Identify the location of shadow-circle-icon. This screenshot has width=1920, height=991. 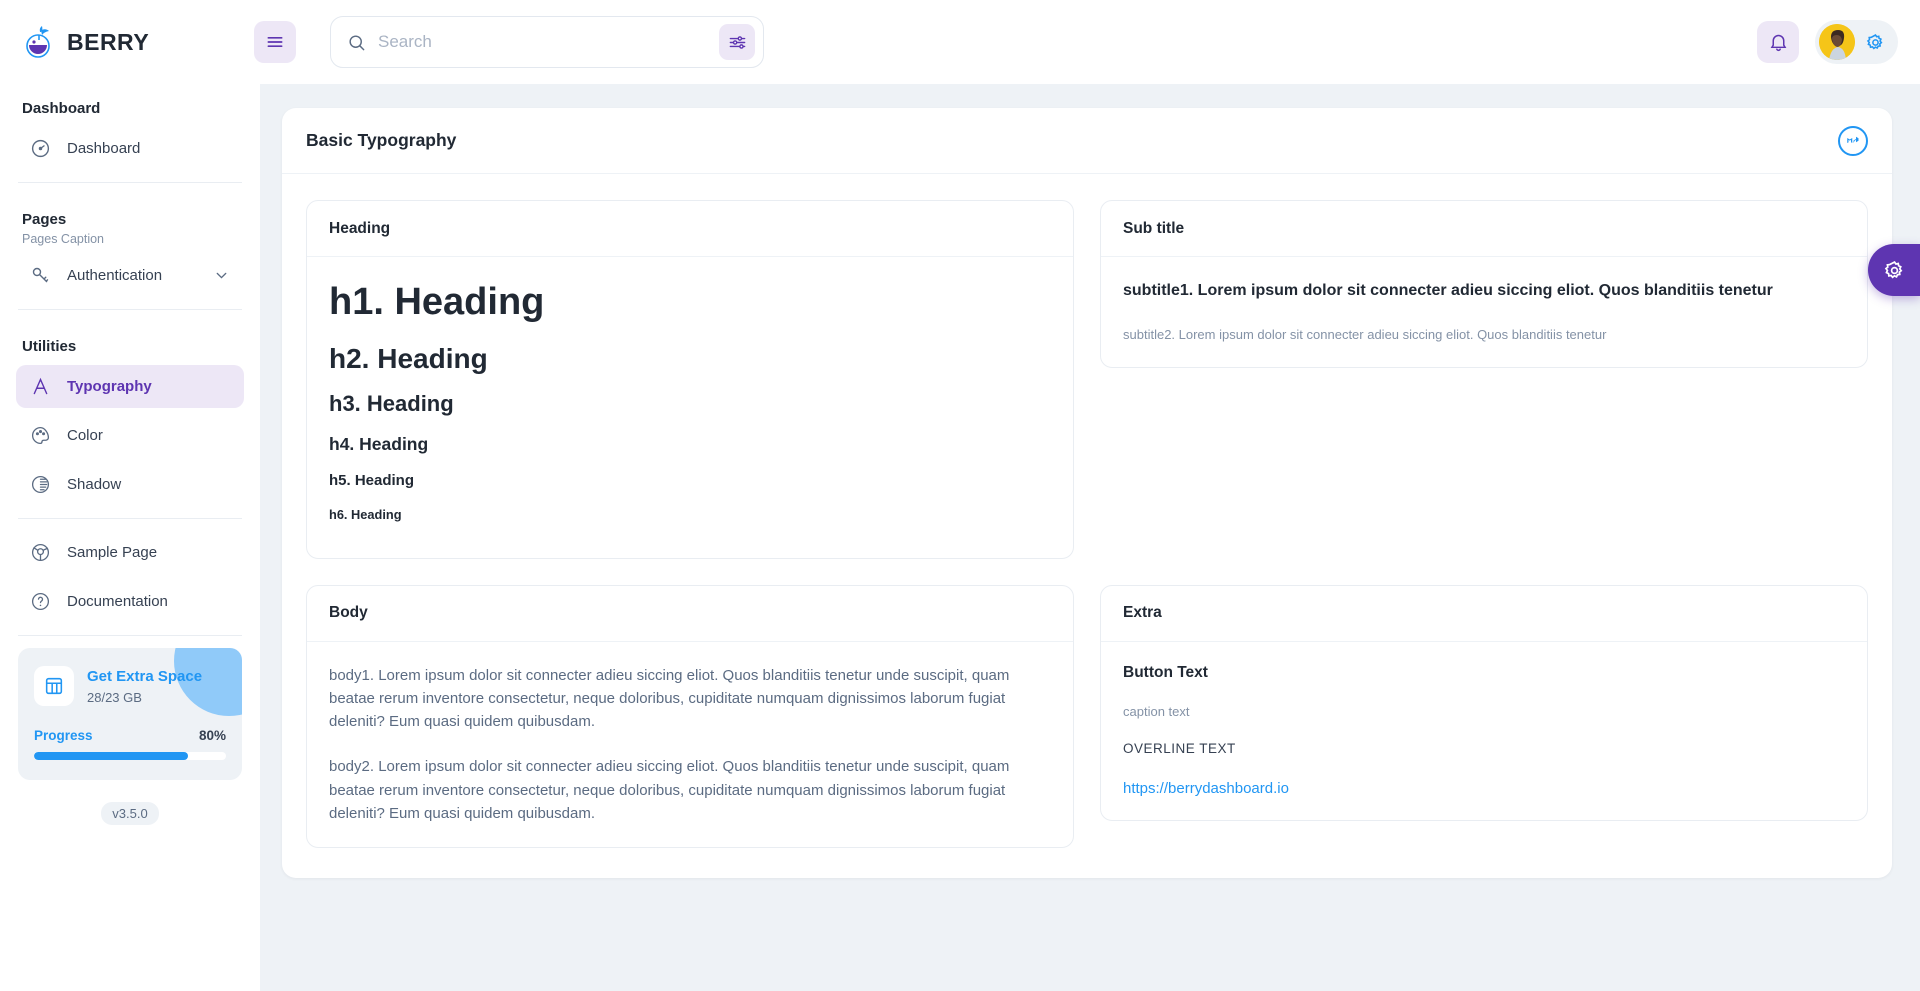
(40, 484).